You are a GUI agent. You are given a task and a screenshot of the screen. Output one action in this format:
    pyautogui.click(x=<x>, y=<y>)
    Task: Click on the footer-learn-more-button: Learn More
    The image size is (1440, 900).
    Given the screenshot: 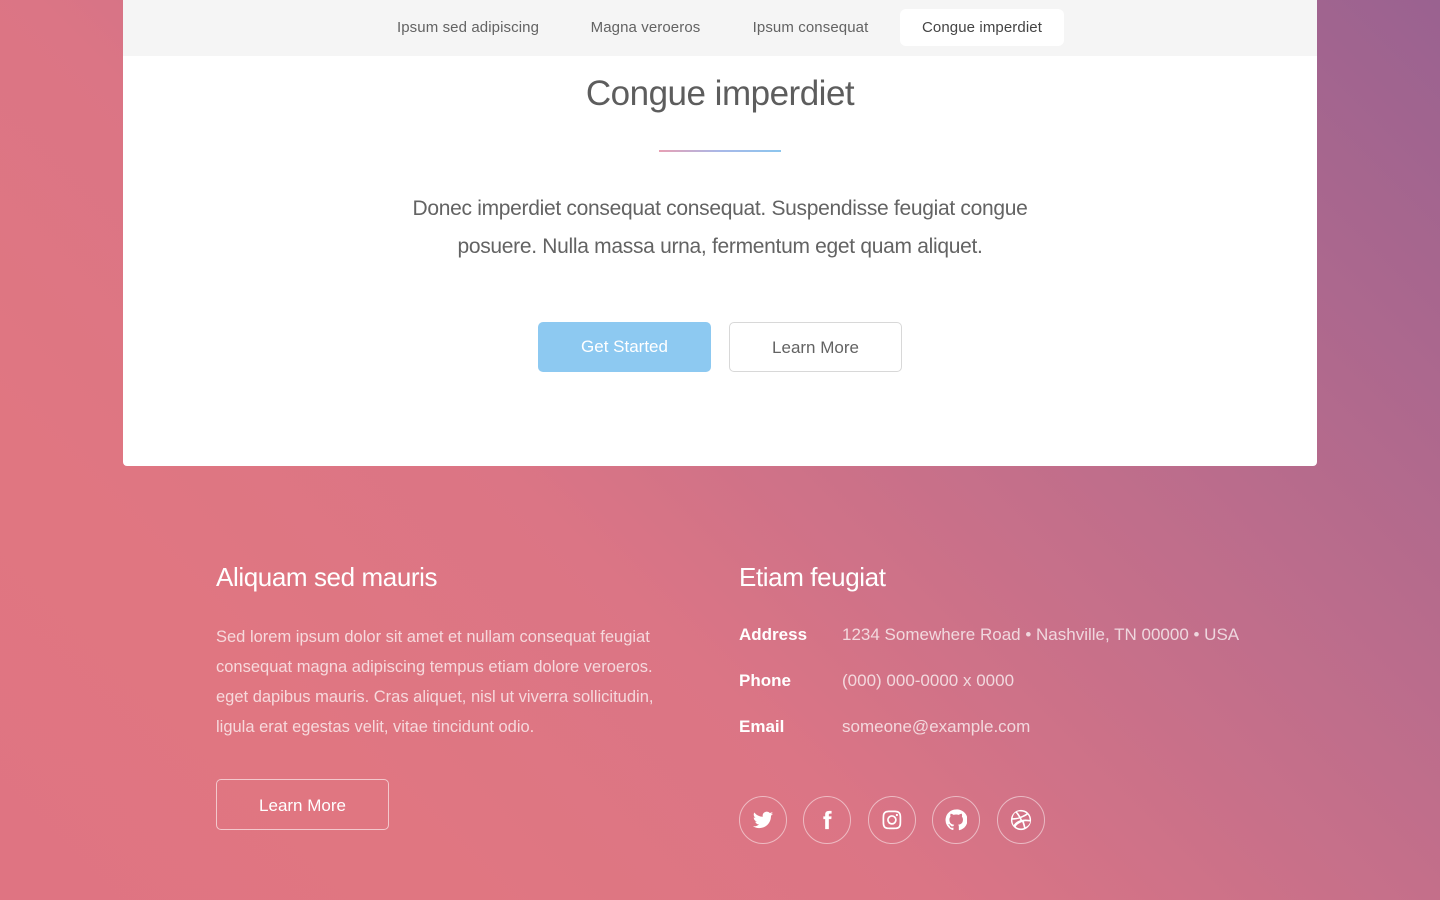 What is the action you would take?
    pyautogui.click(x=302, y=804)
    